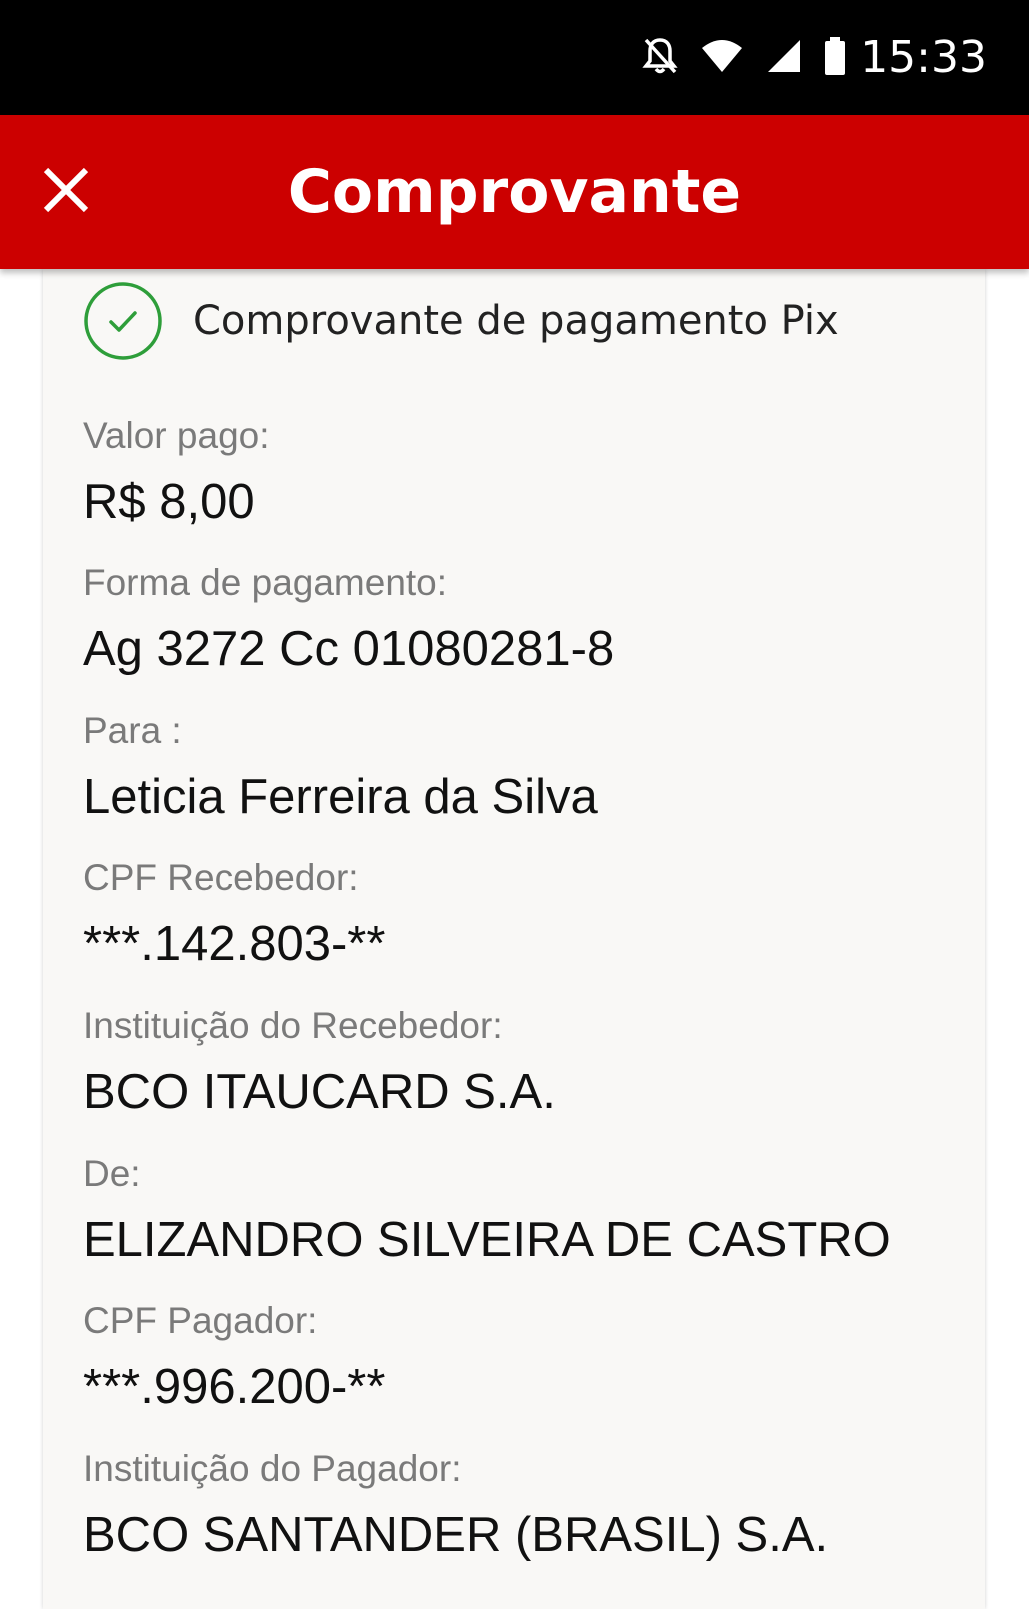 This screenshot has height=1609, width=1029. Describe the element at coordinates (132, 730) in the screenshot. I see `field-label: Para :` at that location.